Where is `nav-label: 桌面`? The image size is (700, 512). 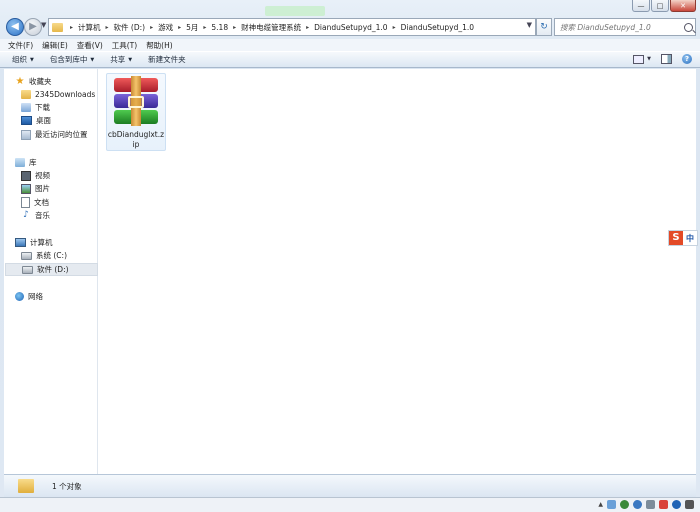 nav-label: 桌面 is located at coordinates (43, 120).